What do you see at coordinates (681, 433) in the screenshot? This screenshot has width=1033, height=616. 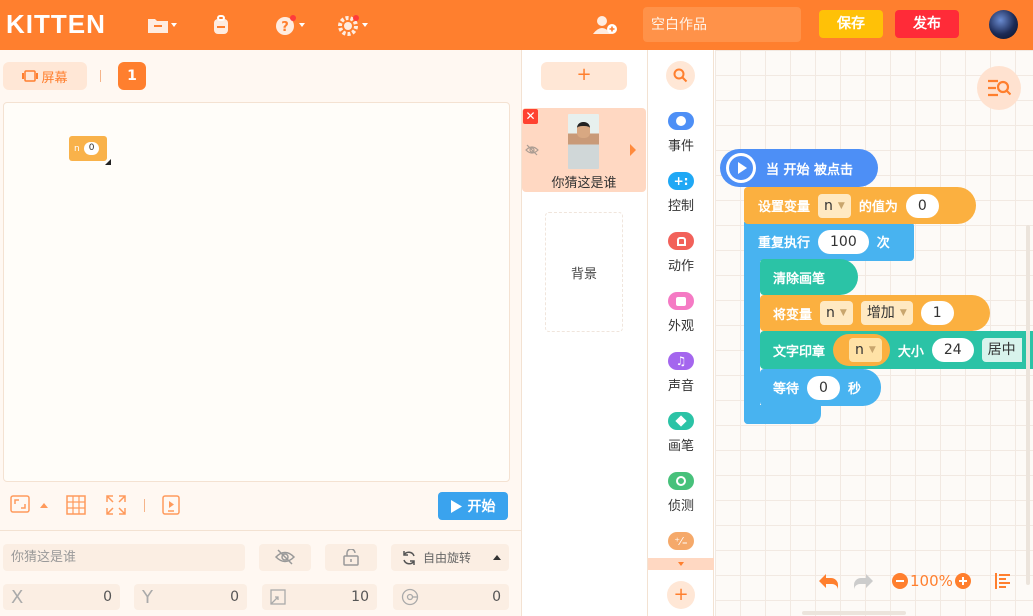 I see `category-pen: 画笔` at bounding box center [681, 433].